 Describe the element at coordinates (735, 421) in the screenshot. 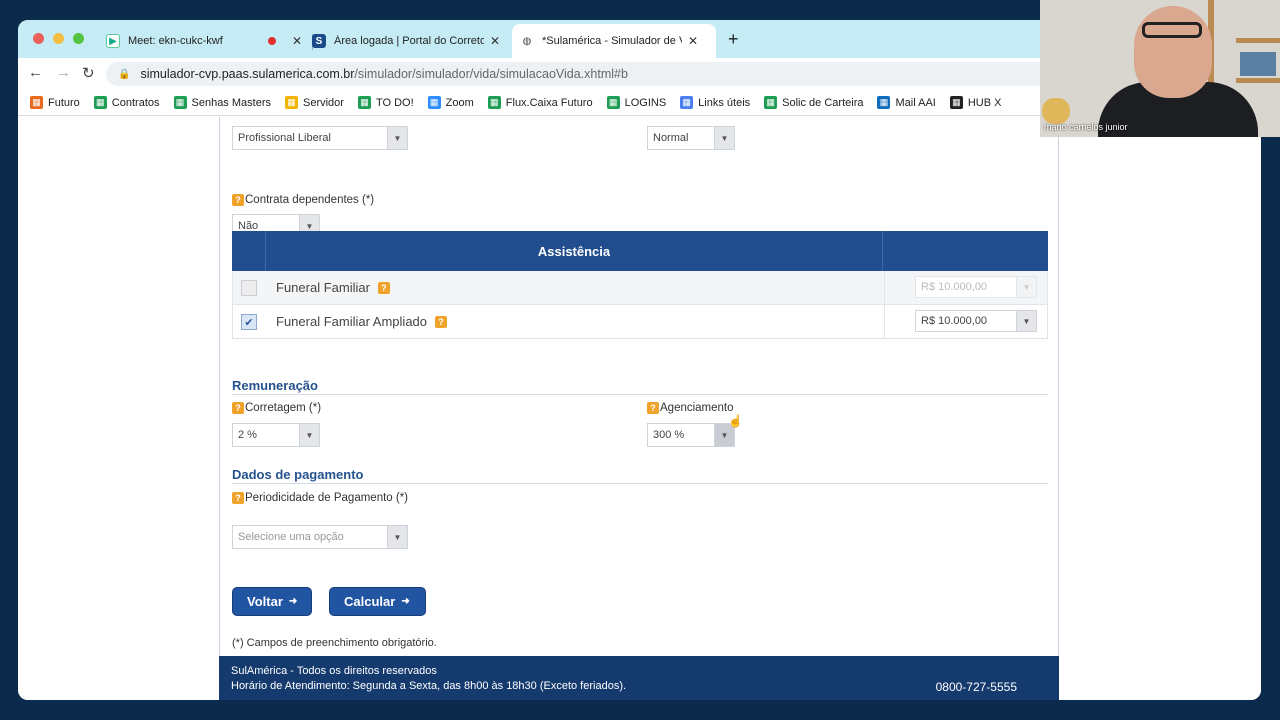

I see `mouse-cursor-icon: ☝` at that location.